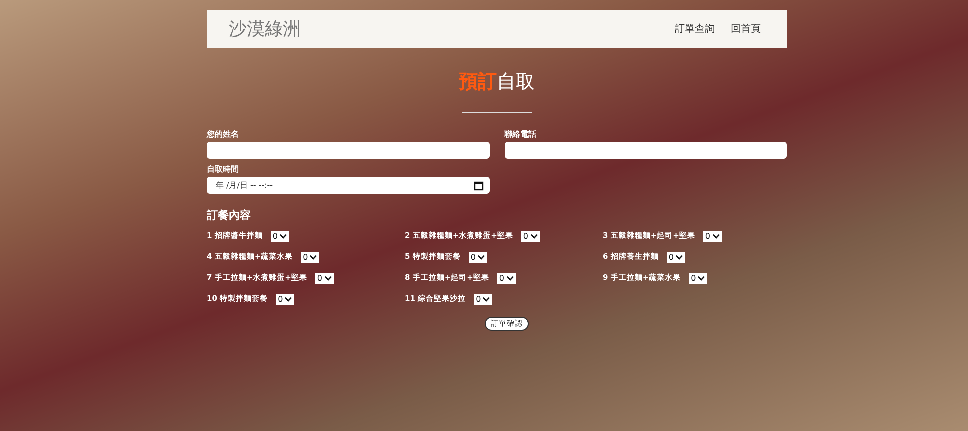  I want to click on field-label: 自取時間, so click(223, 169).